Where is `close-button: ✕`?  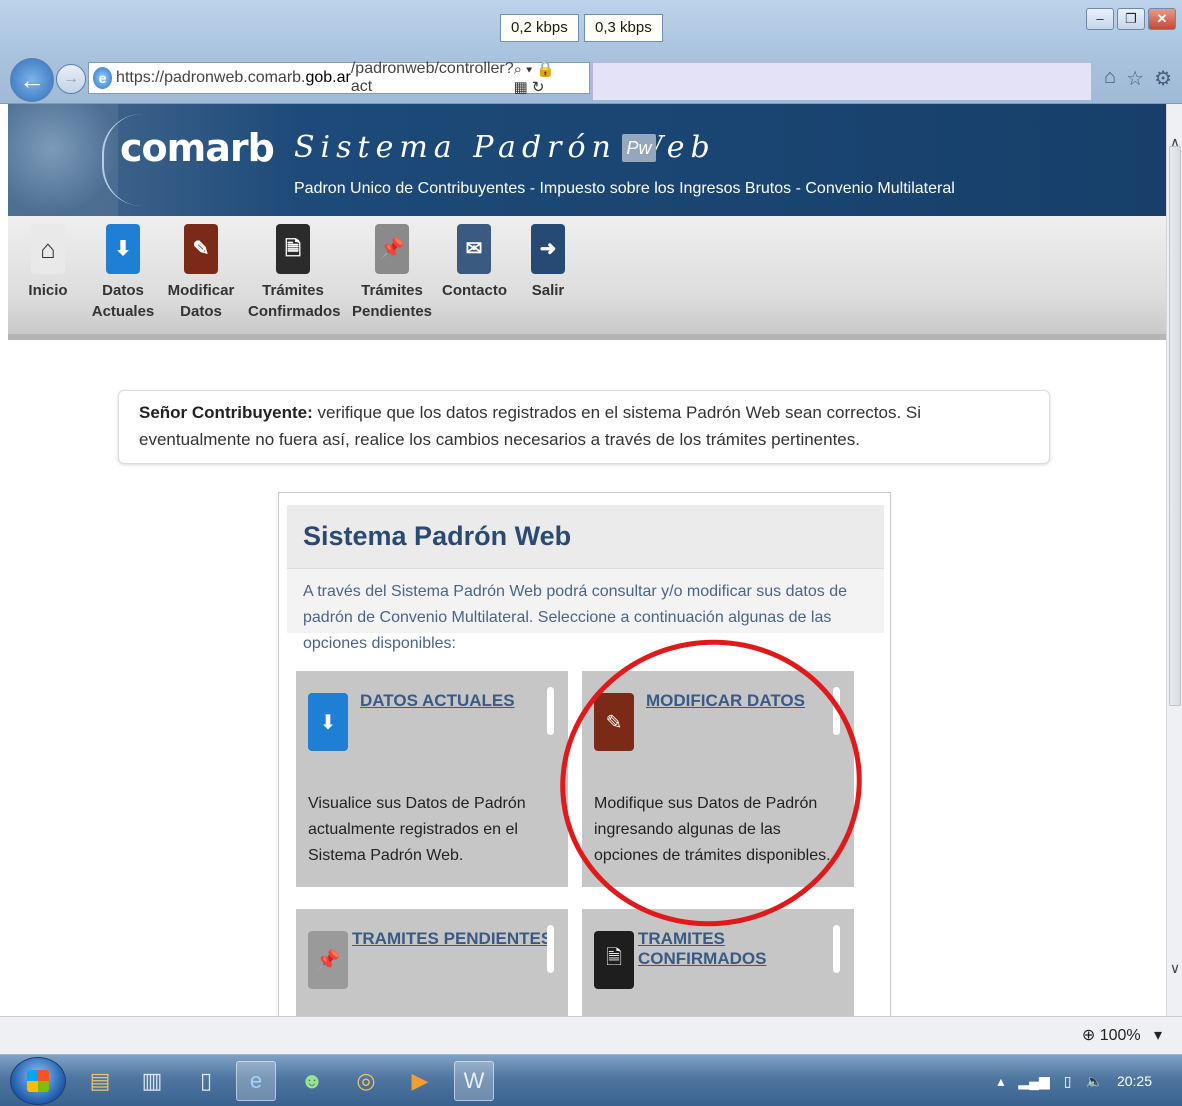 close-button: ✕ is located at coordinates (1162, 19).